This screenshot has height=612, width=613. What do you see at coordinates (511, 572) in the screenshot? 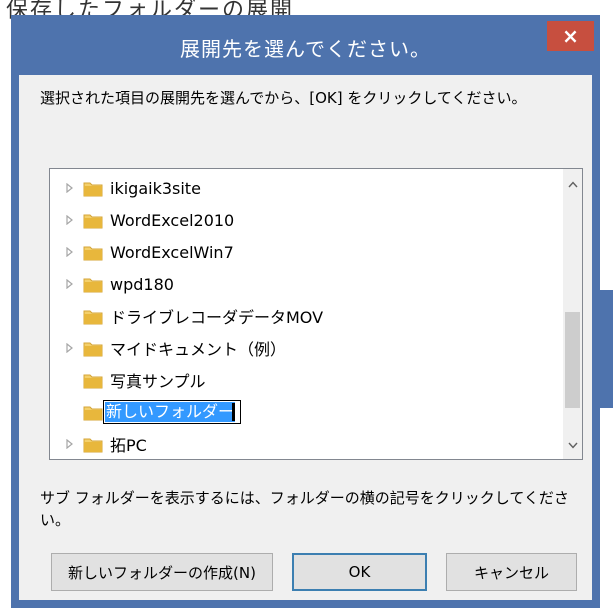
I see `cancel-button: キャンセル` at bounding box center [511, 572].